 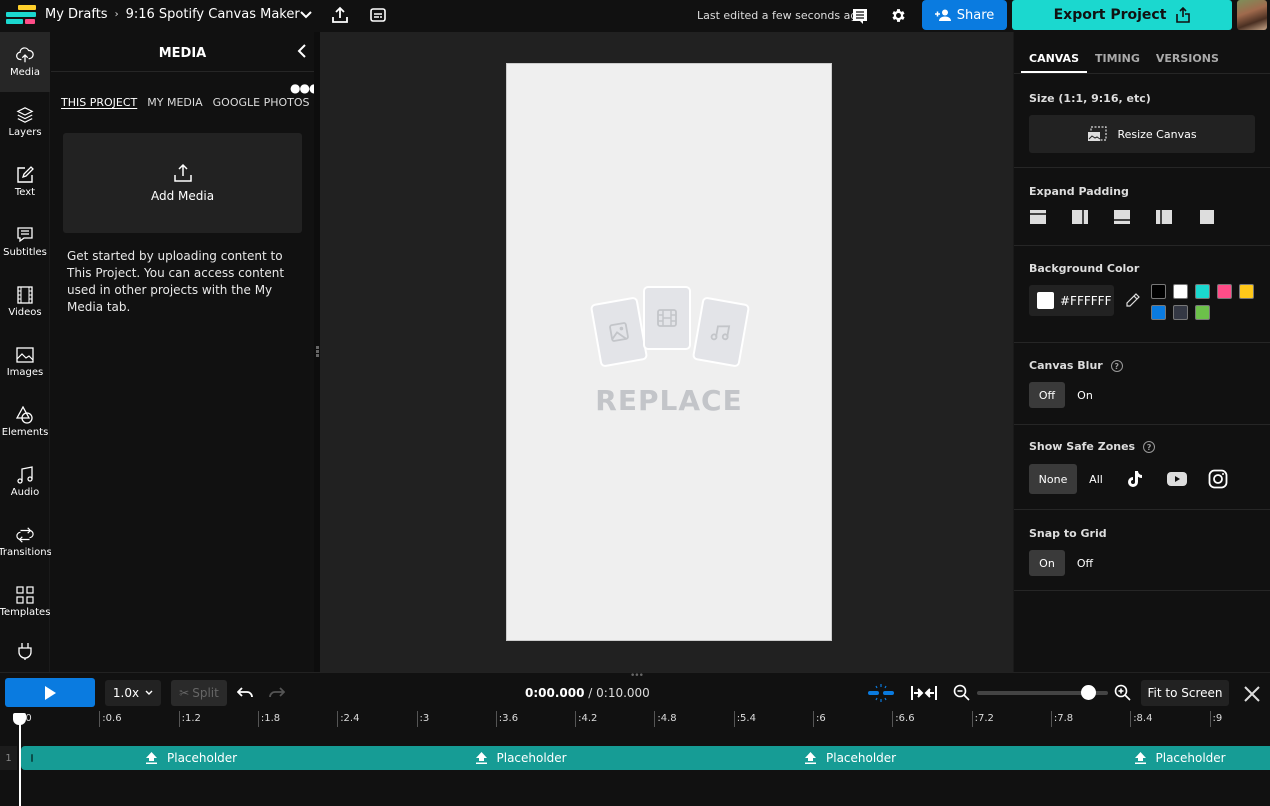 What do you see at coordinates (110, 719) in the screenshot?
I see `ruler-tick: :0.6` at bounding box center [110, 719].